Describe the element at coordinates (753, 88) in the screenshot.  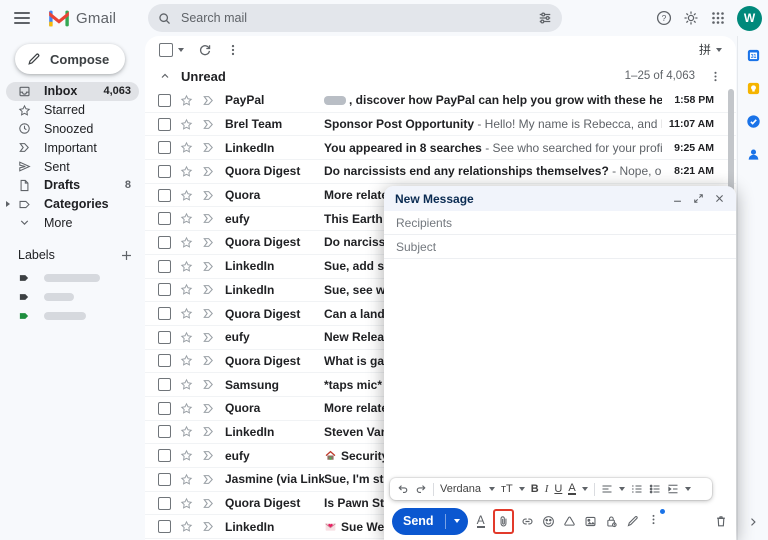
I see `keep-icon` at that location.